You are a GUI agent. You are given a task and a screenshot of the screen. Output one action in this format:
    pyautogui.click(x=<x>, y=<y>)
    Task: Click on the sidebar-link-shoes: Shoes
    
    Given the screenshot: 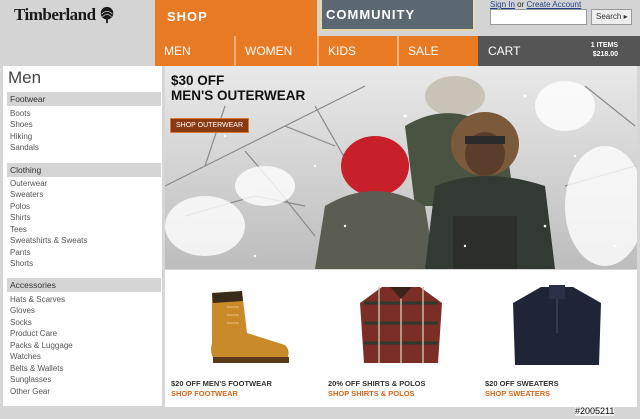 What is the action you would take?
    pyautogui.click(x=21, y=124)
    